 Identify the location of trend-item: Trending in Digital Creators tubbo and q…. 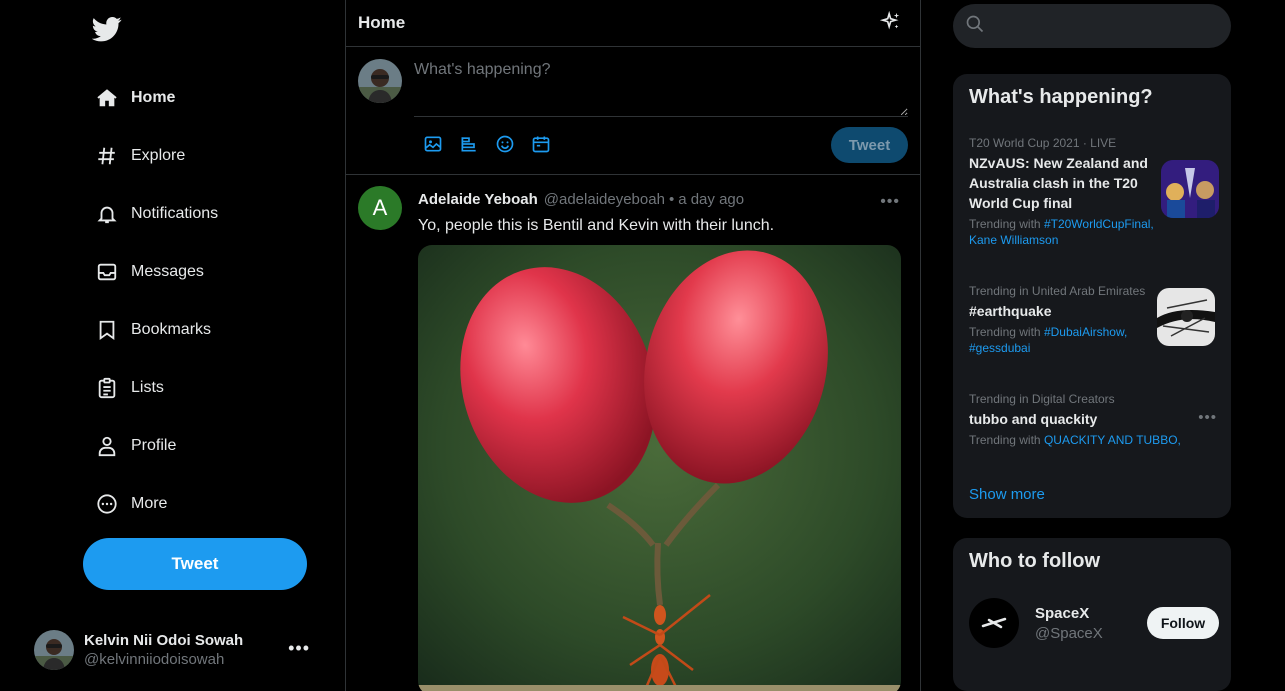
(1094, 420).